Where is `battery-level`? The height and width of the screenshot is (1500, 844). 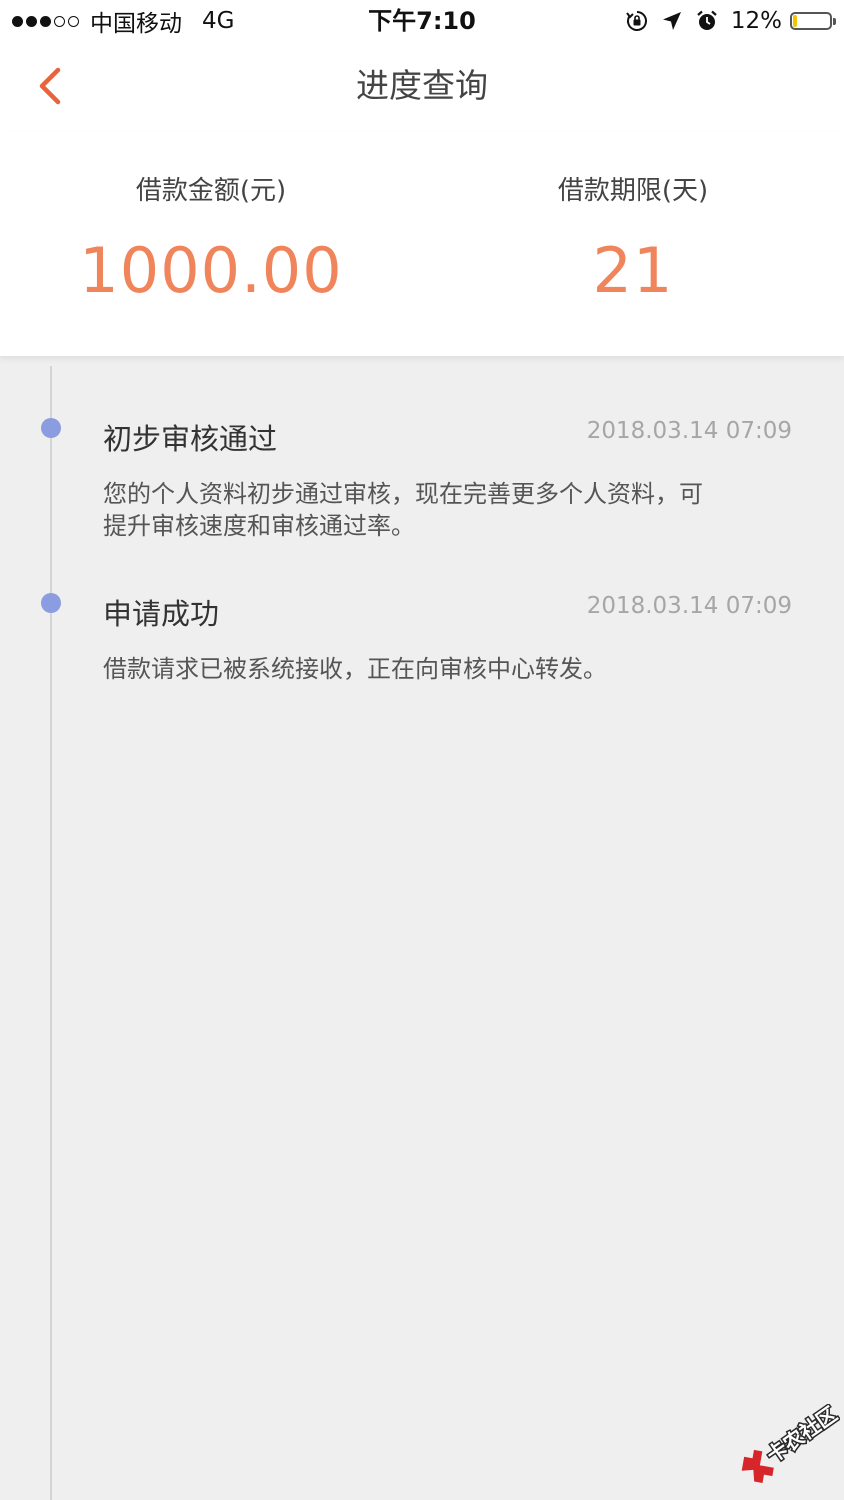
battery-level is located at coordinates (795, 21).